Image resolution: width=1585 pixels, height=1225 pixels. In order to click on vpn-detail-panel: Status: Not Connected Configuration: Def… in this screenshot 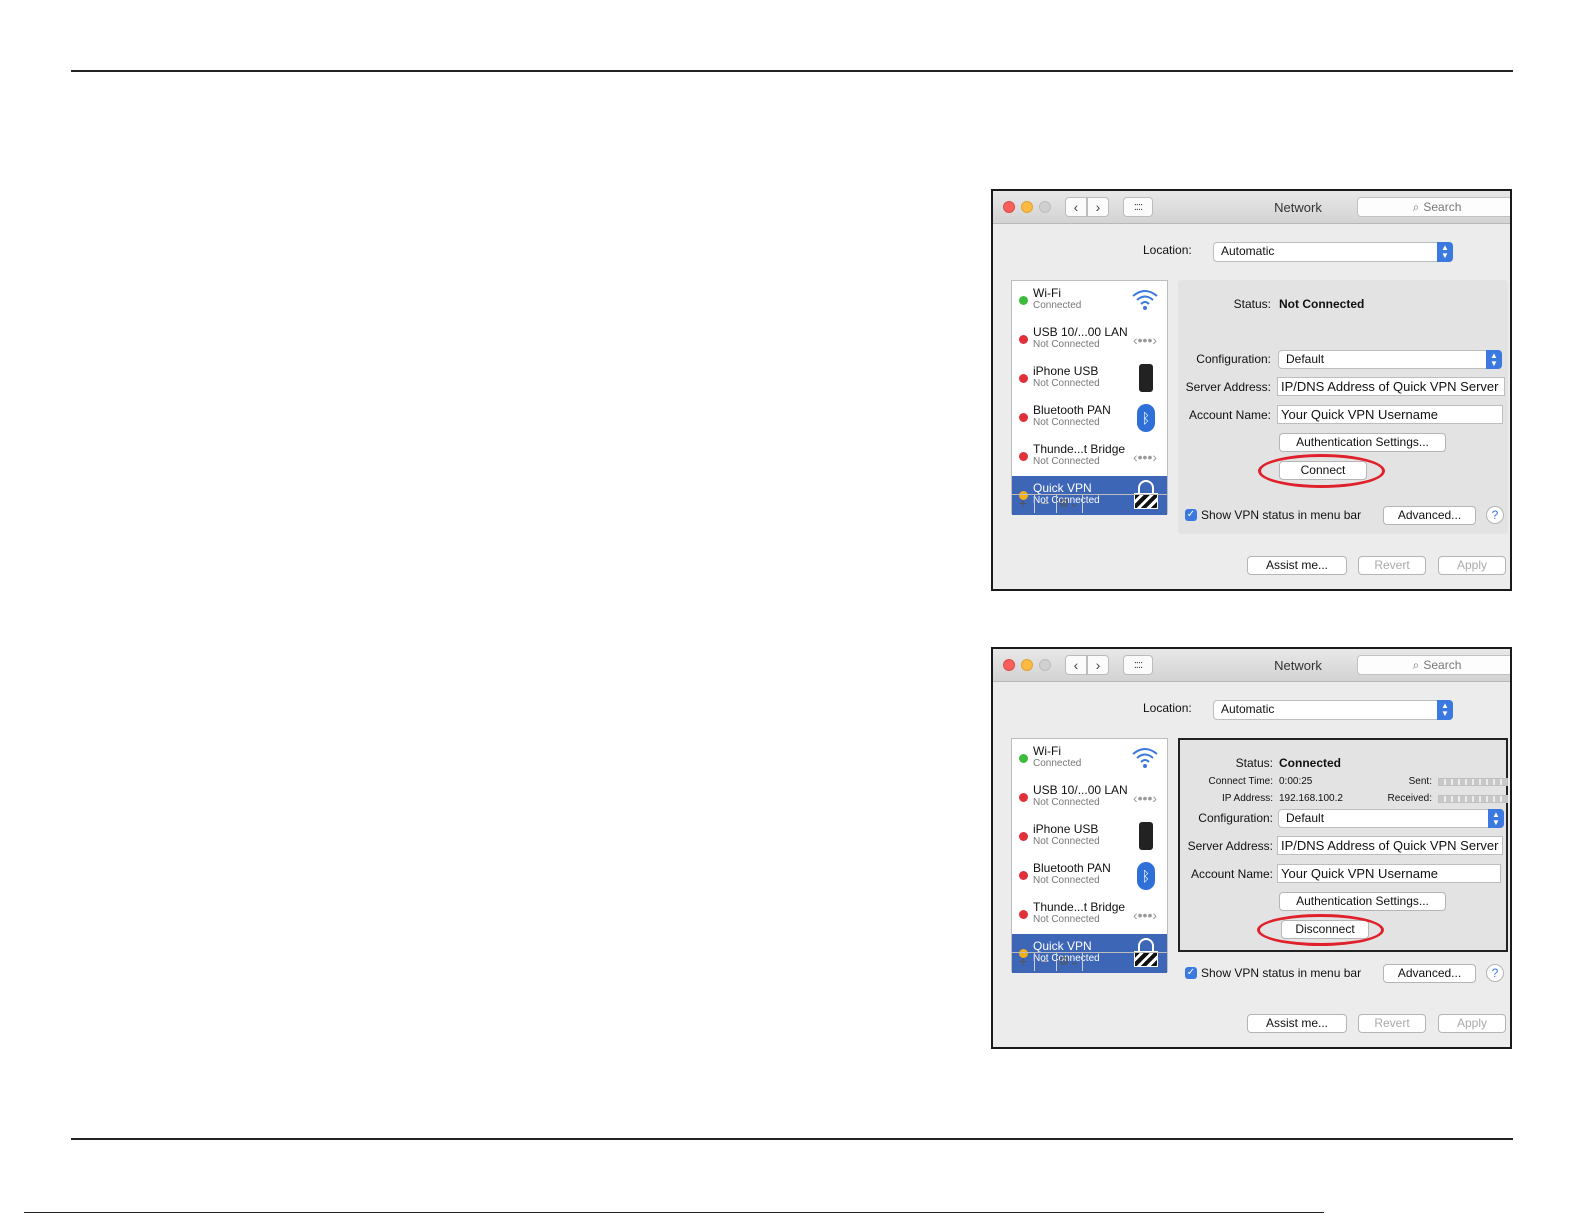, I will do `click(1343, 407)`.